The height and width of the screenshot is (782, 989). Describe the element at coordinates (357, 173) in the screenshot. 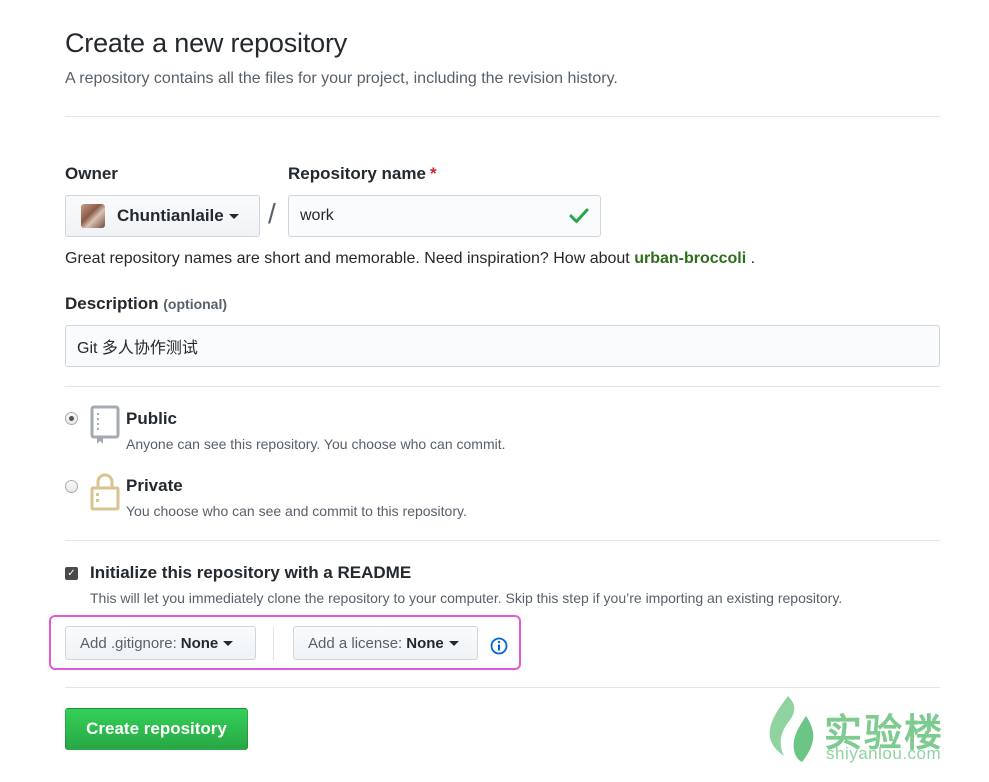

I see `repo-name-label-text: Repository name` at that location.